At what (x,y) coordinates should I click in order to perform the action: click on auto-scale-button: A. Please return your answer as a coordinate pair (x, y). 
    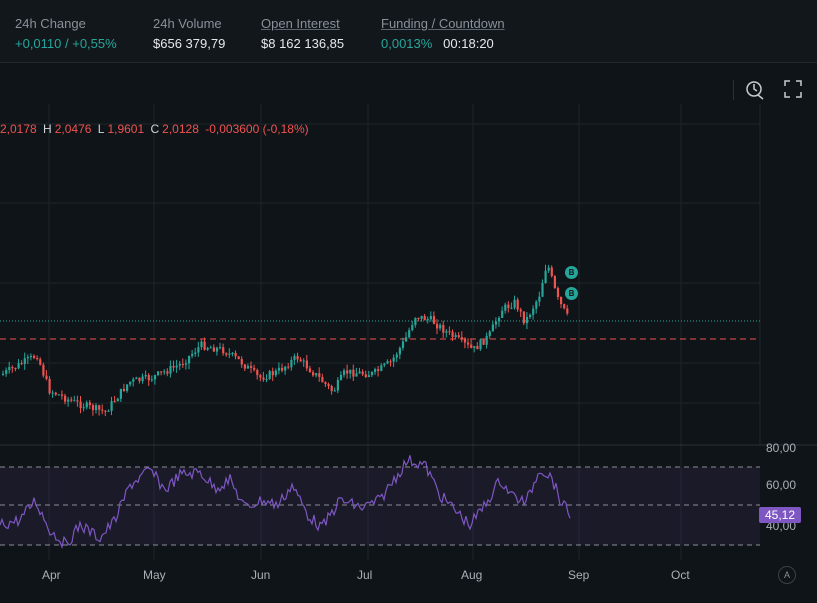
    Looking at the image, I should click on (787, 575).